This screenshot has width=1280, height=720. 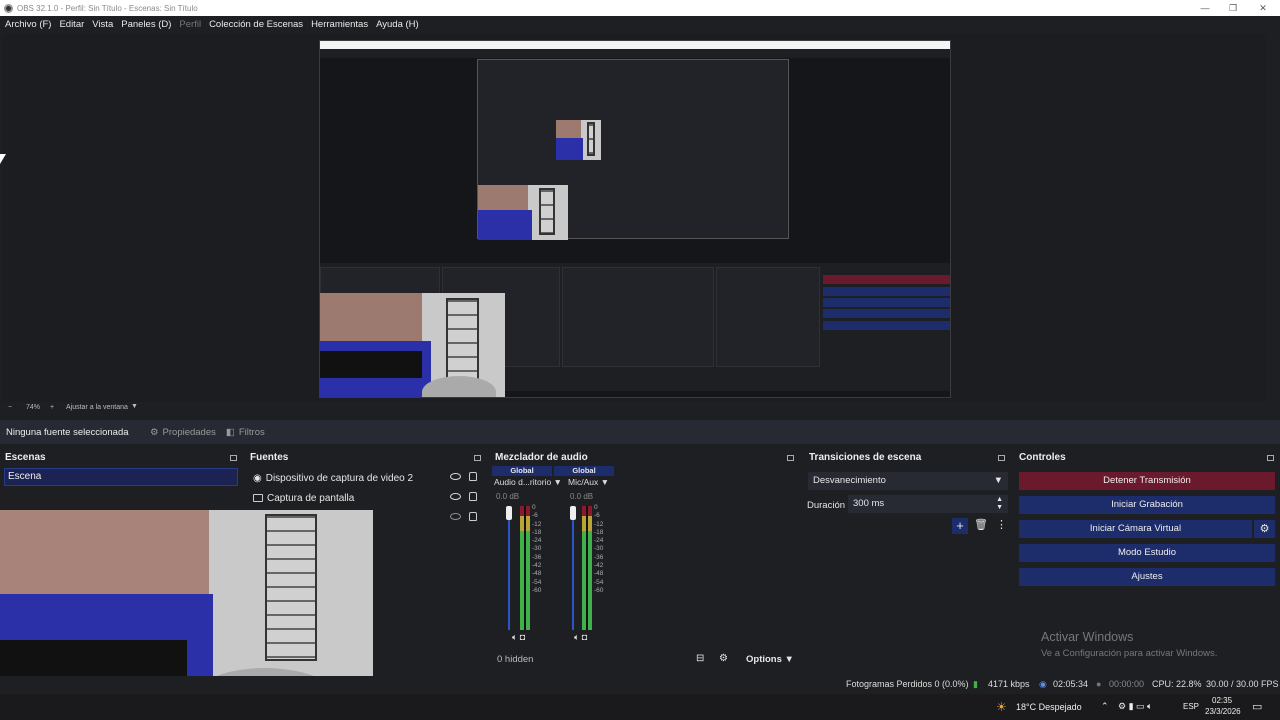 I want to click on meter-tick: -24, so click(x=599, y=541).